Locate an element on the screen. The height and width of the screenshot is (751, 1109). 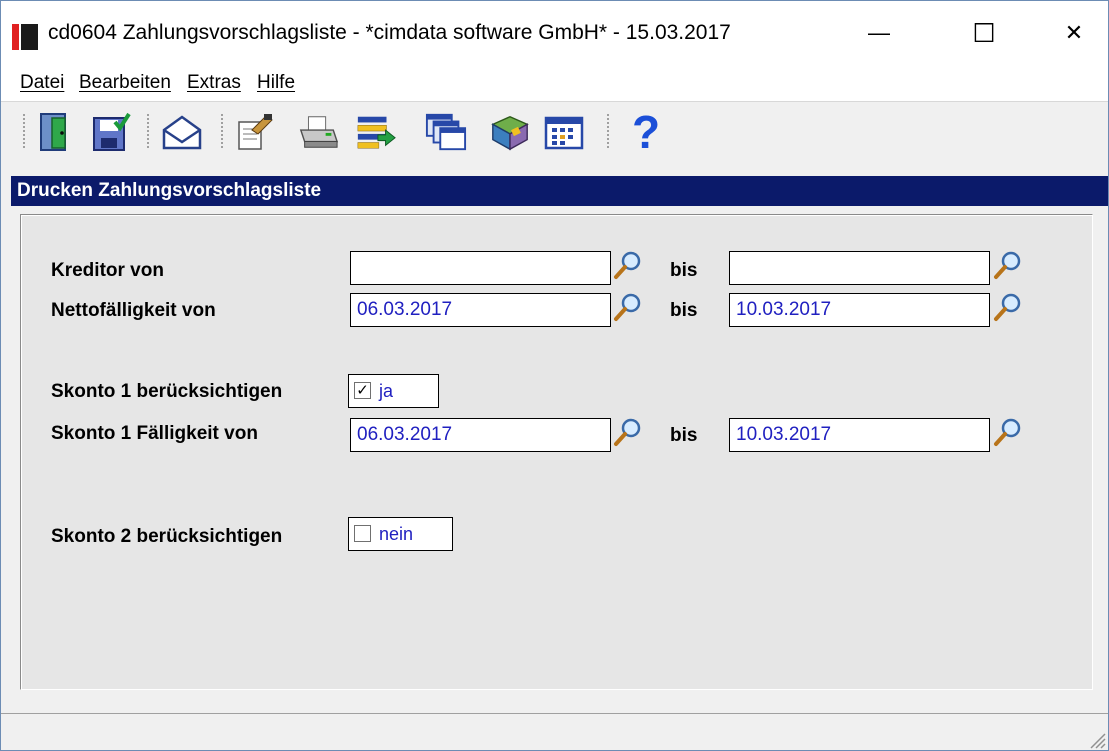
resize-grip-icon is located at coordinates (1097, 740).